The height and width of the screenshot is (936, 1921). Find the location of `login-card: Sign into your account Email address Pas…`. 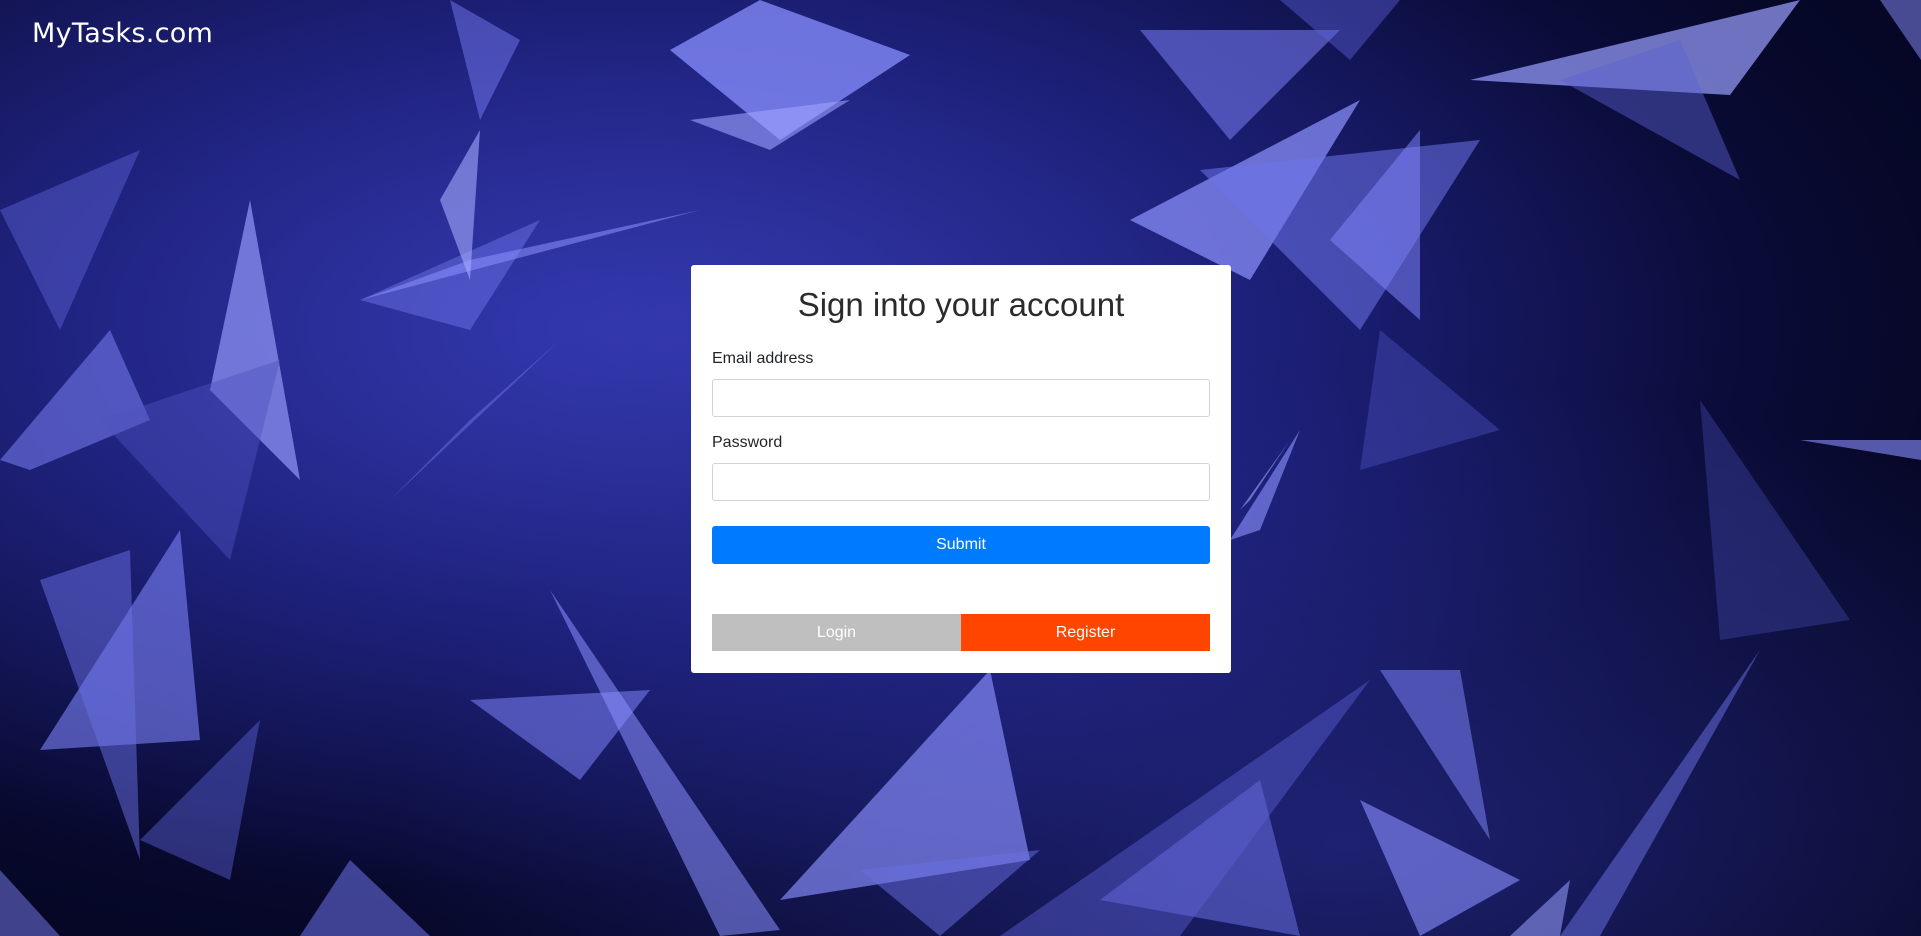

login-card: Sign into your account Email address Pas… is located at coordinates (961, 469).